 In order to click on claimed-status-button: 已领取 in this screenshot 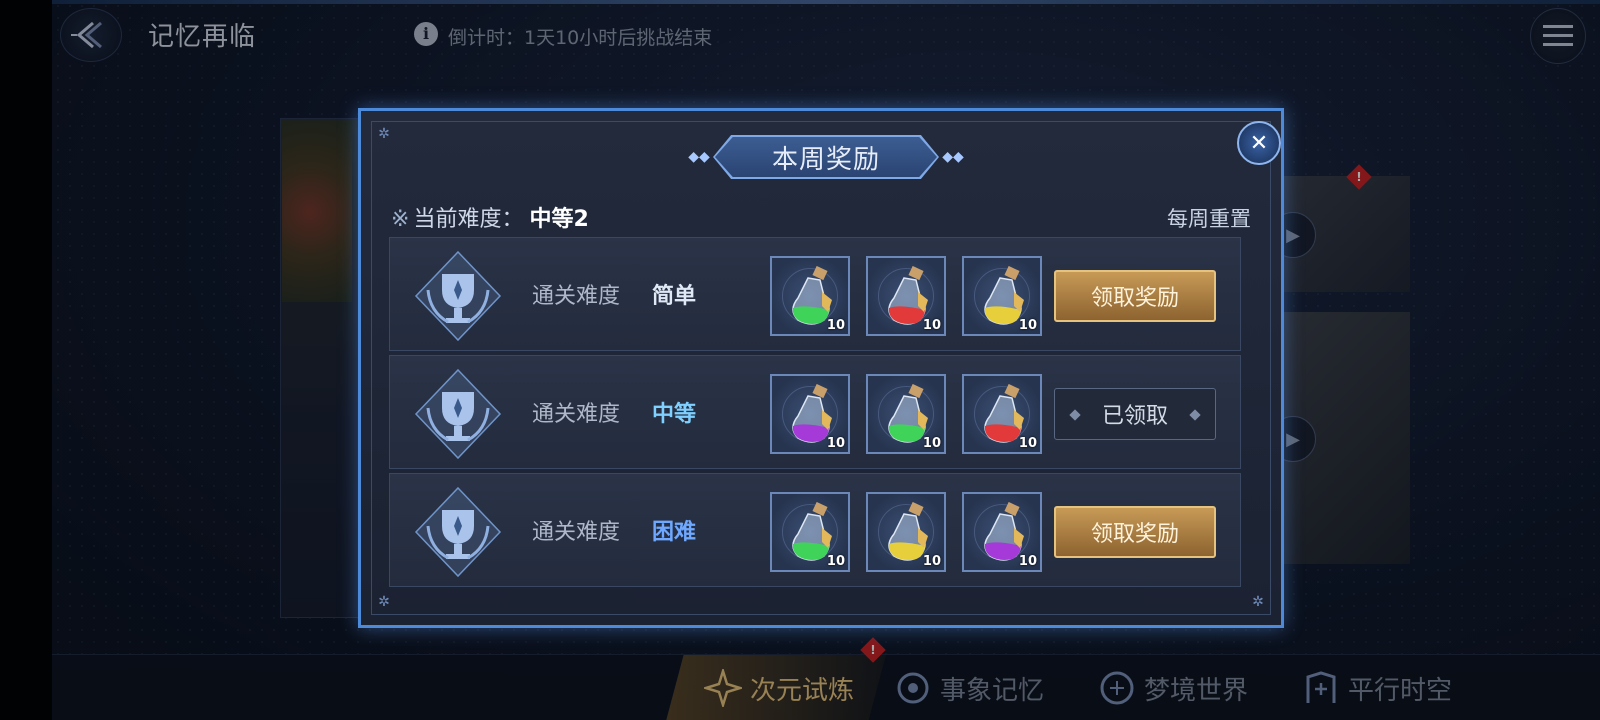, I will do `click(1135, 414)`.